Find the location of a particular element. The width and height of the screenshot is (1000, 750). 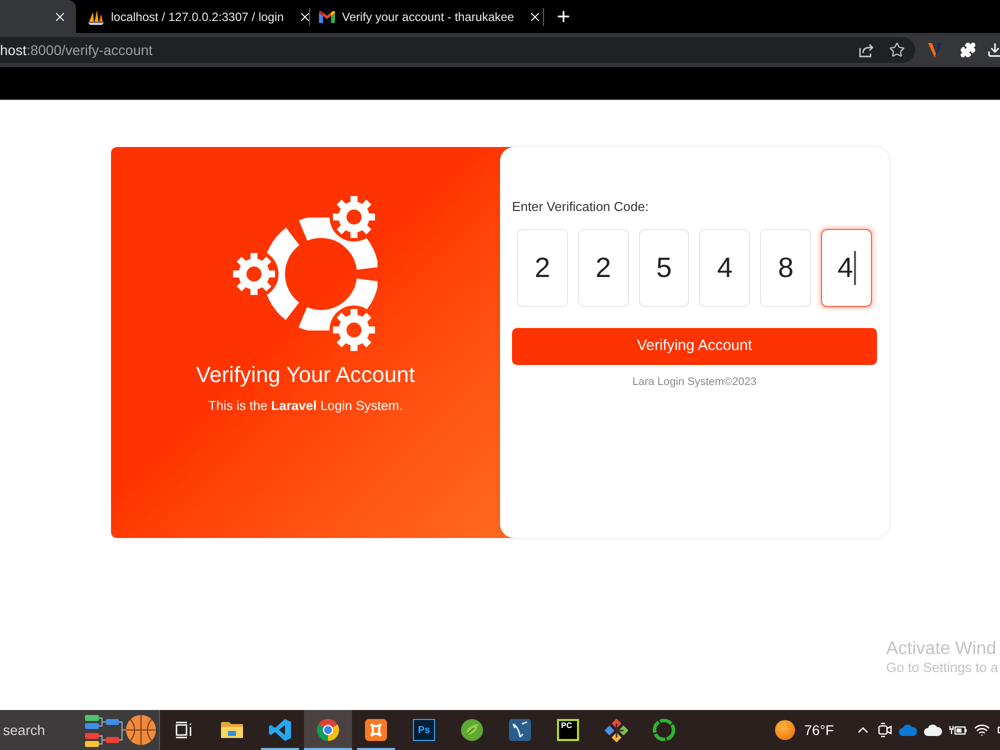

taskbar-button: Ps is located at coordinates (424, 730).